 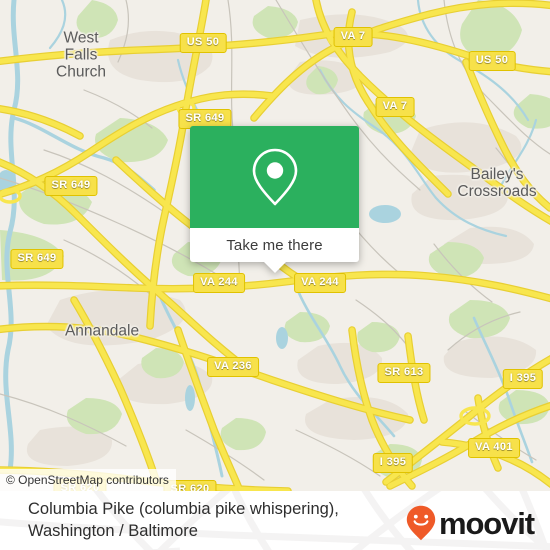 What do you see at coordinates (274, 267) in the screenshot?
I see `popup-pointer-tail` at bounding box center [274, 267].